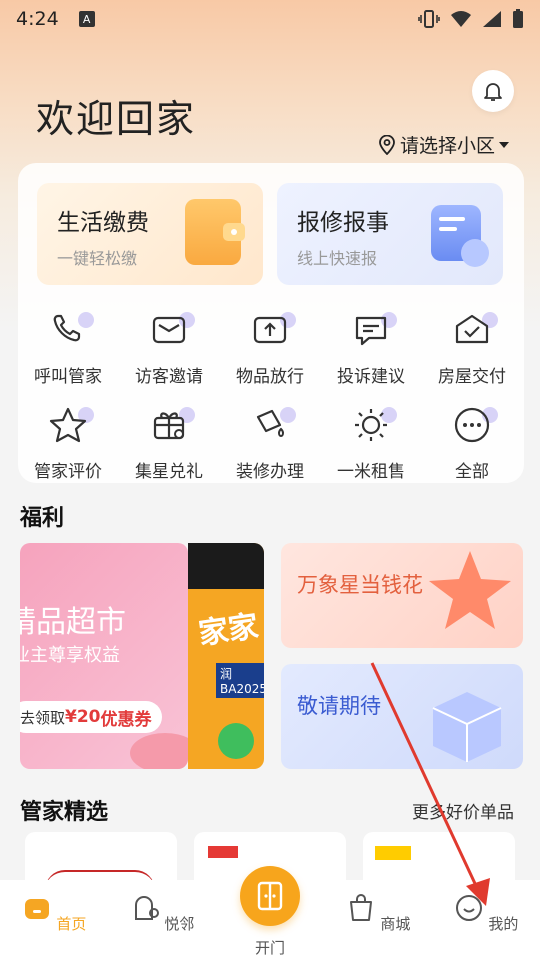 The width and height of the screenshot is (540, 960). I want to click on service-label: 呼叫管家, so click(68, 377).